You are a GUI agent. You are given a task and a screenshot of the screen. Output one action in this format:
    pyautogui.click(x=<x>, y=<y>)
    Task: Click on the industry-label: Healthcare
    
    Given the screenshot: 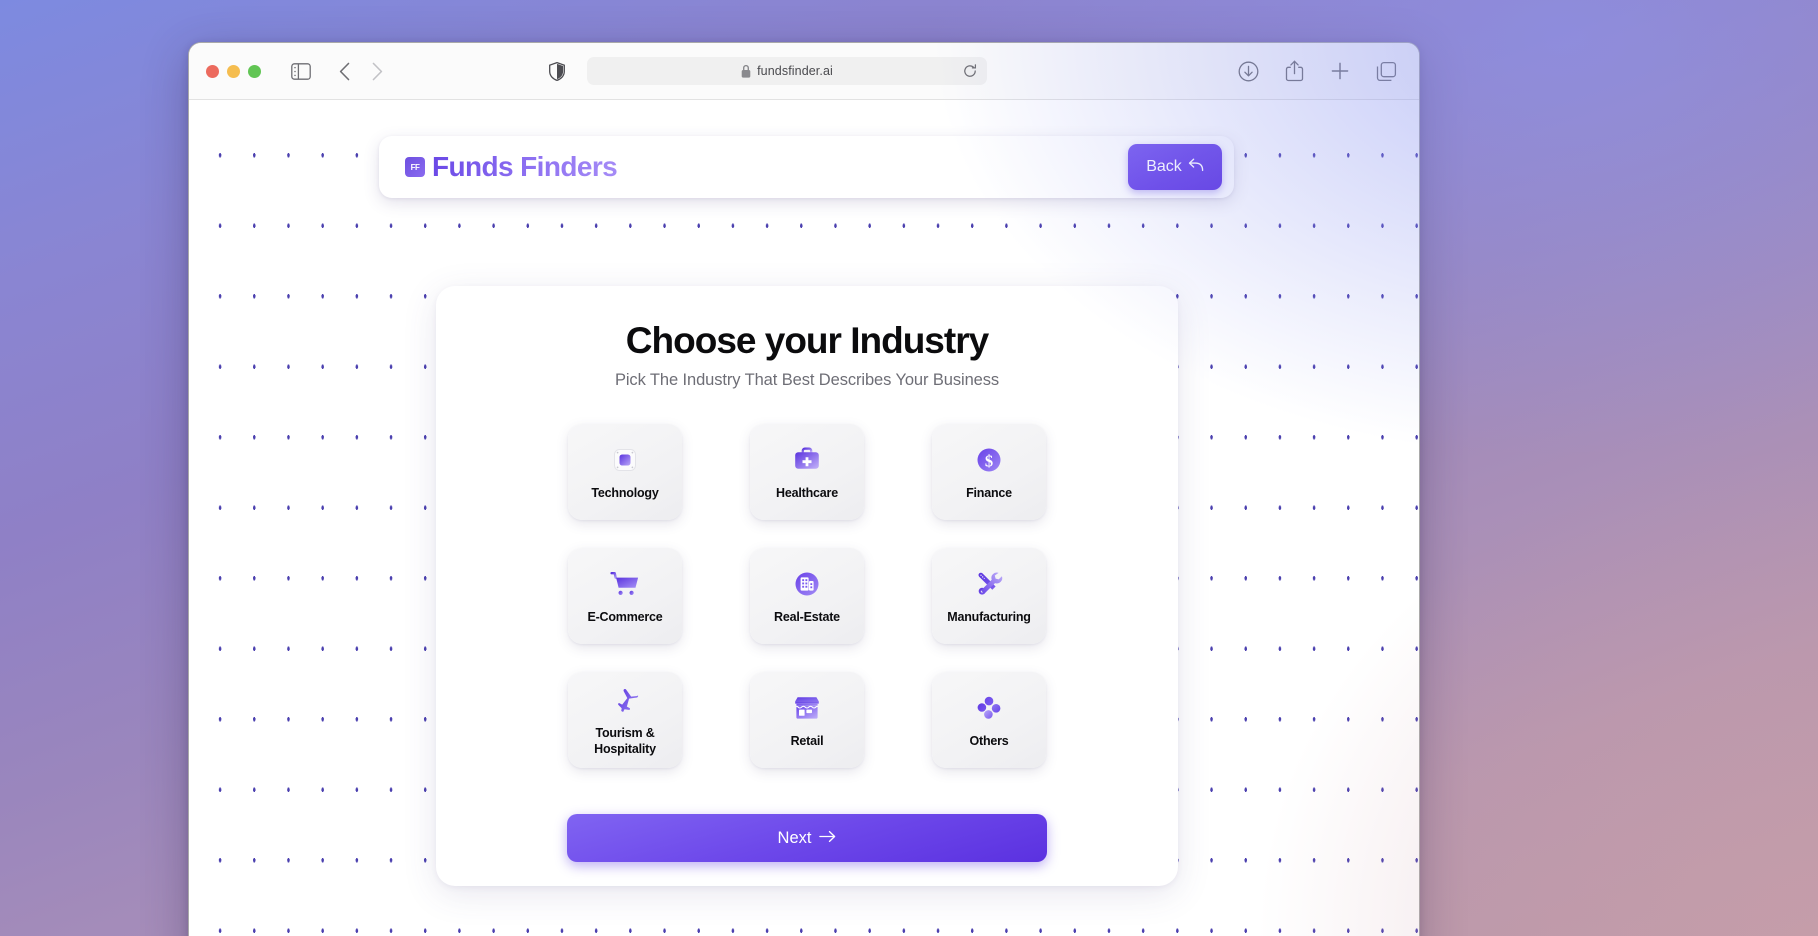 What is the action you would take?
    pyautogui.click(x=807, y=493)
    